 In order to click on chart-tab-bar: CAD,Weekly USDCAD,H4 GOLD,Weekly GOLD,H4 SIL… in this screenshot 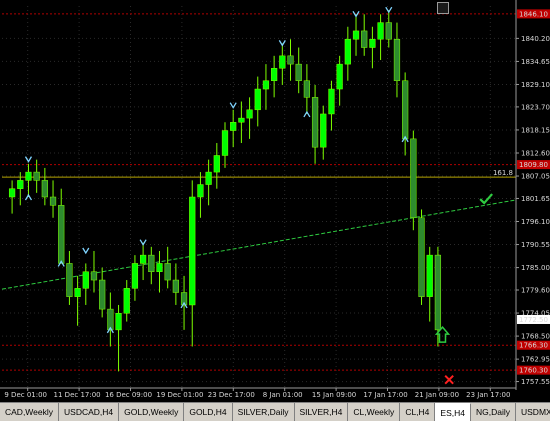, I will do `click(275, 411)`.